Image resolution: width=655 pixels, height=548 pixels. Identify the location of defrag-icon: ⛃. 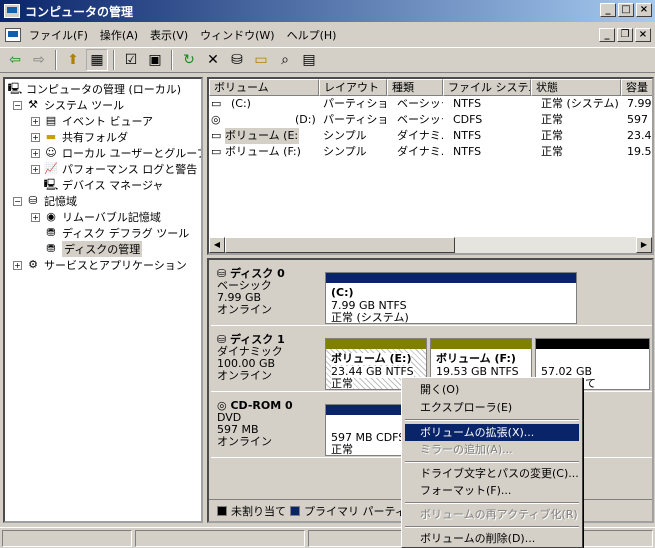
(51, 232).